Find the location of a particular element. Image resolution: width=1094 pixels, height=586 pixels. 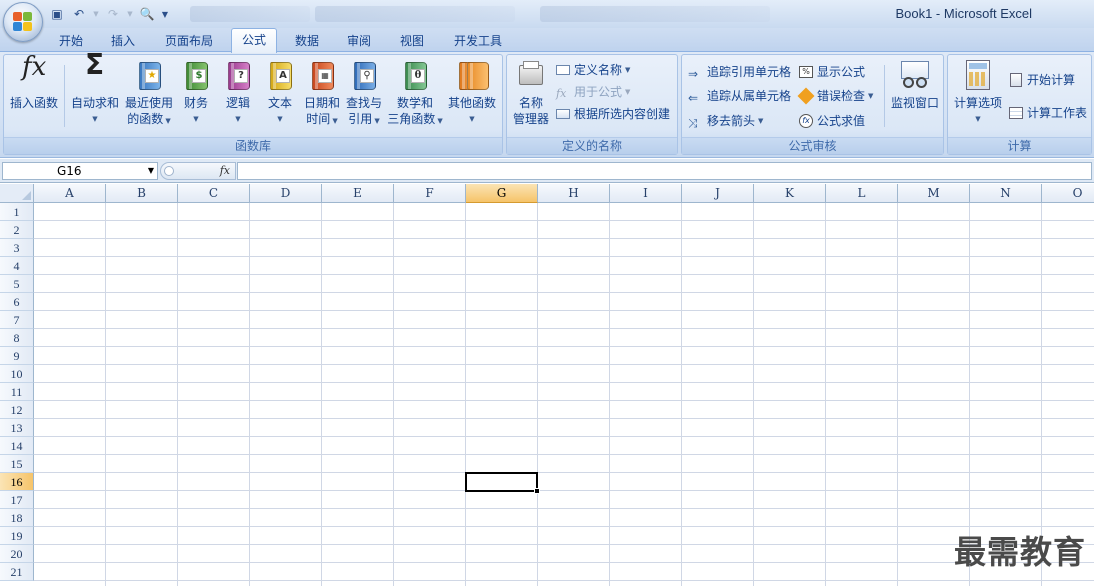

customize-qat-icon: ▼ is located at coordinates (165, 14).